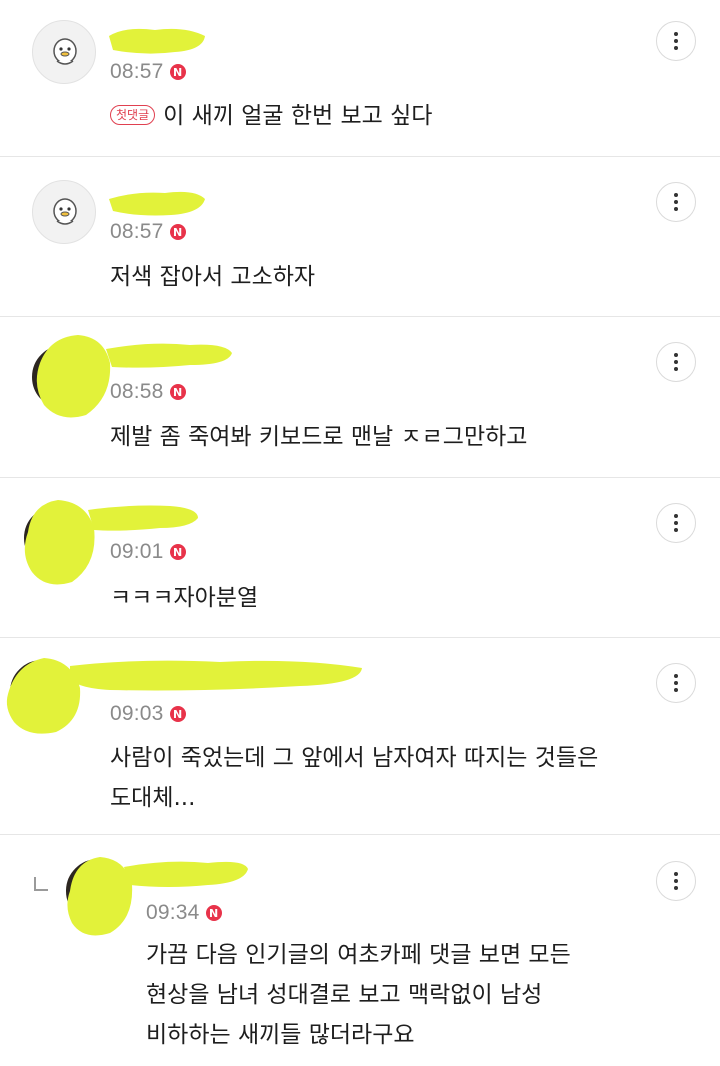  I want to click on comment-meta: 09:01 N, so click(148, 552).